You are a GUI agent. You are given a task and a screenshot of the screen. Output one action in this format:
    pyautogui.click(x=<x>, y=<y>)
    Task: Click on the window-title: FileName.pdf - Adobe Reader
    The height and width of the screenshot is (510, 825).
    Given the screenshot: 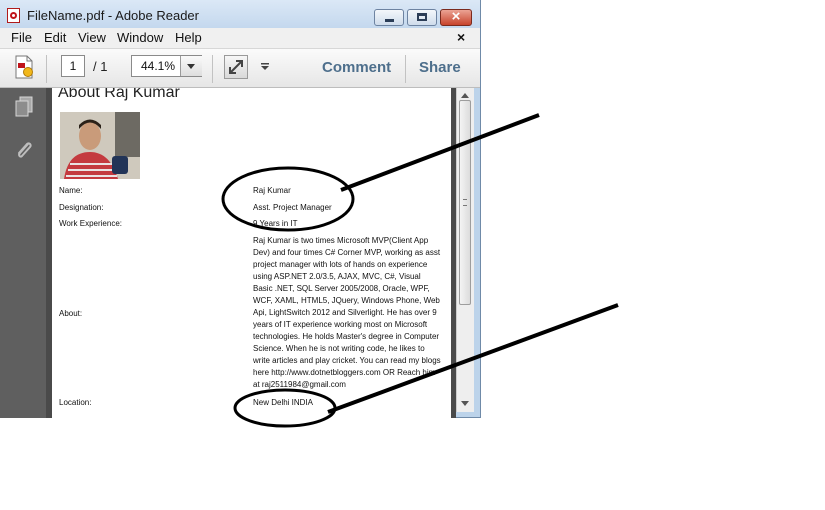 What is the action you would take?
    pyautogui.click(x=113, y=15)
    